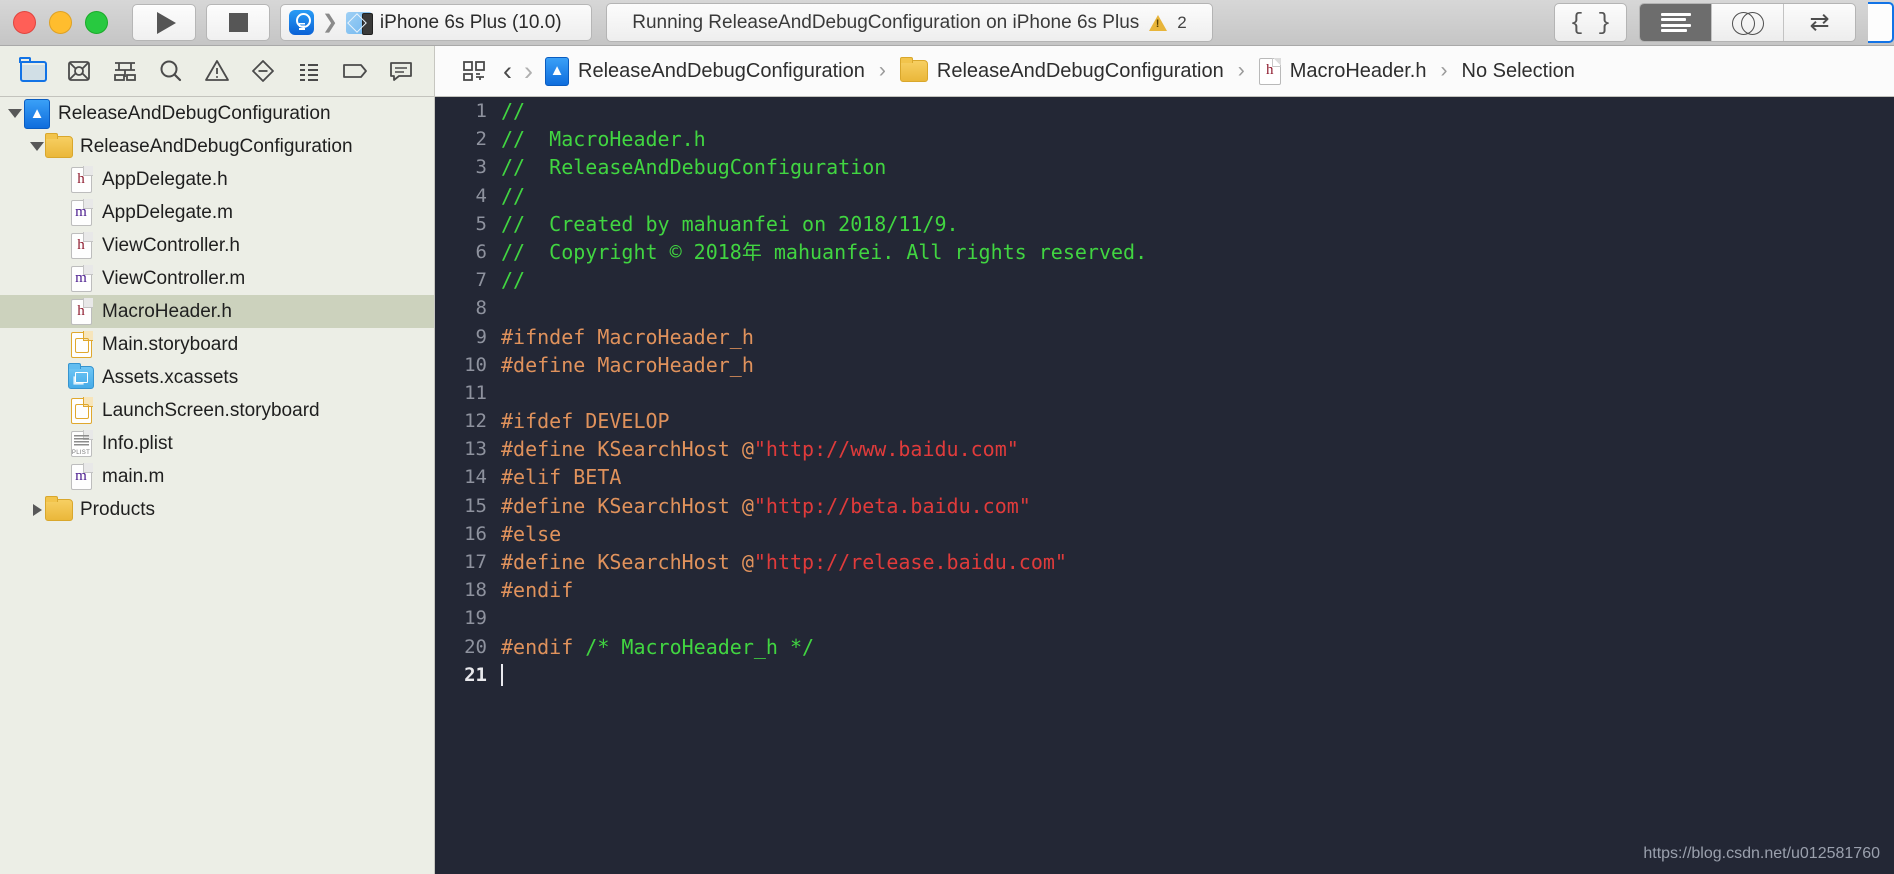 This screenshot has height=874, width=1894. Describe the element at coordinates (528, 71) in the screenshot. I see `forward-button: ›` at that location.